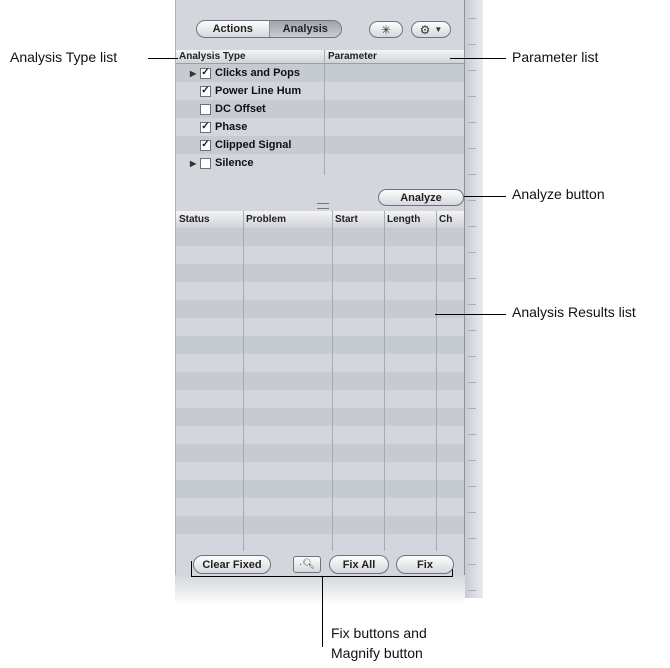  Describe the element at coordinates (287, 219) in the screenshot. I see `problem-column-header: Problem` at that location.